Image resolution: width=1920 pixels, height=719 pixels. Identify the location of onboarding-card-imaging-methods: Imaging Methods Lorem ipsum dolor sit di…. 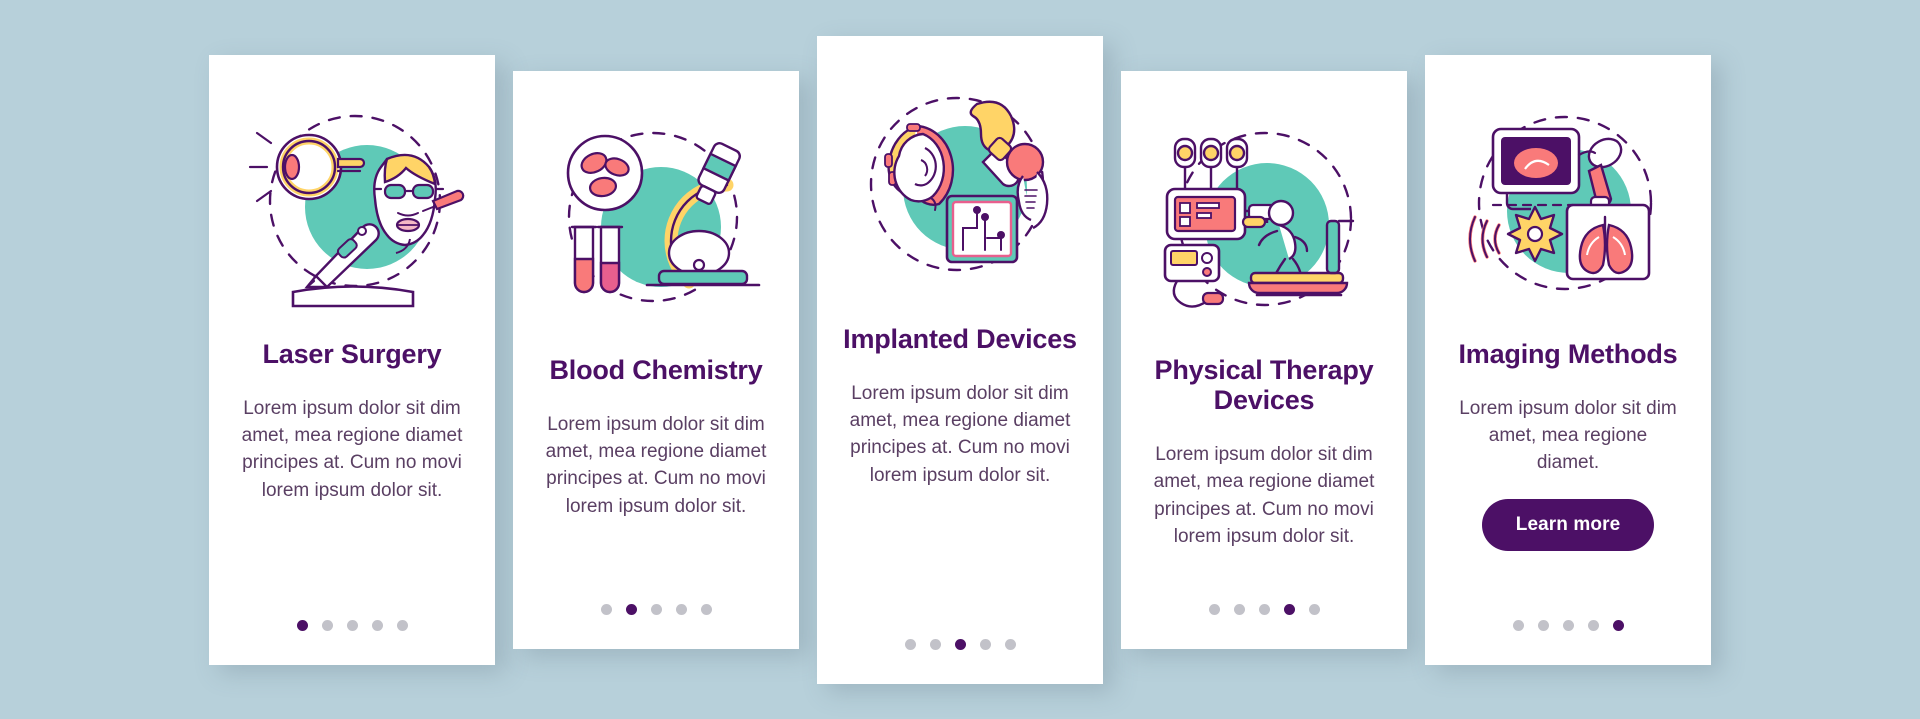
(1568, 359).